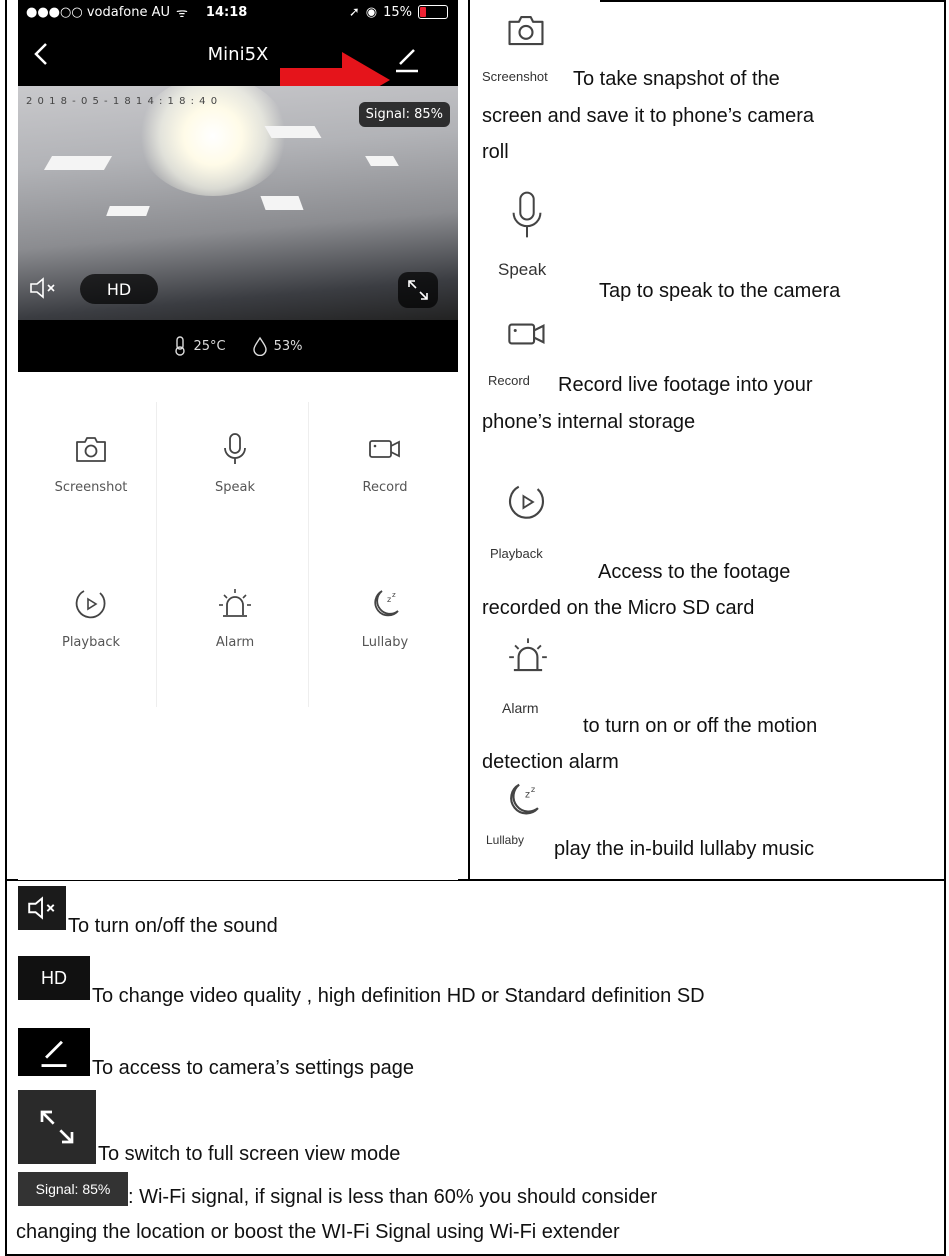 The height and width of the screenshot is (1256, 949). I want to click on status-bar: ●●●○○ vodafone AU ᯤ 14:18 ➚ ◉ 15%, so click(238, 12).